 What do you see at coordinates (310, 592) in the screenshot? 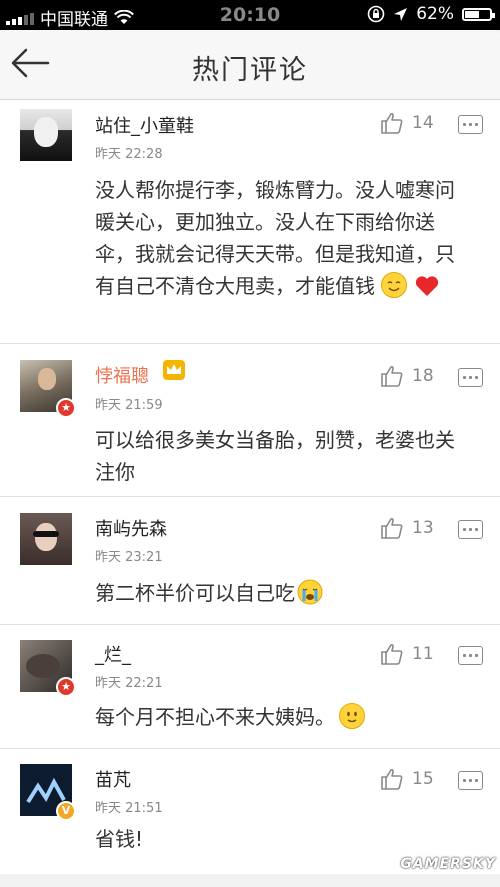
I see `crying-emoji-icon` at bounding box center [310, 592].